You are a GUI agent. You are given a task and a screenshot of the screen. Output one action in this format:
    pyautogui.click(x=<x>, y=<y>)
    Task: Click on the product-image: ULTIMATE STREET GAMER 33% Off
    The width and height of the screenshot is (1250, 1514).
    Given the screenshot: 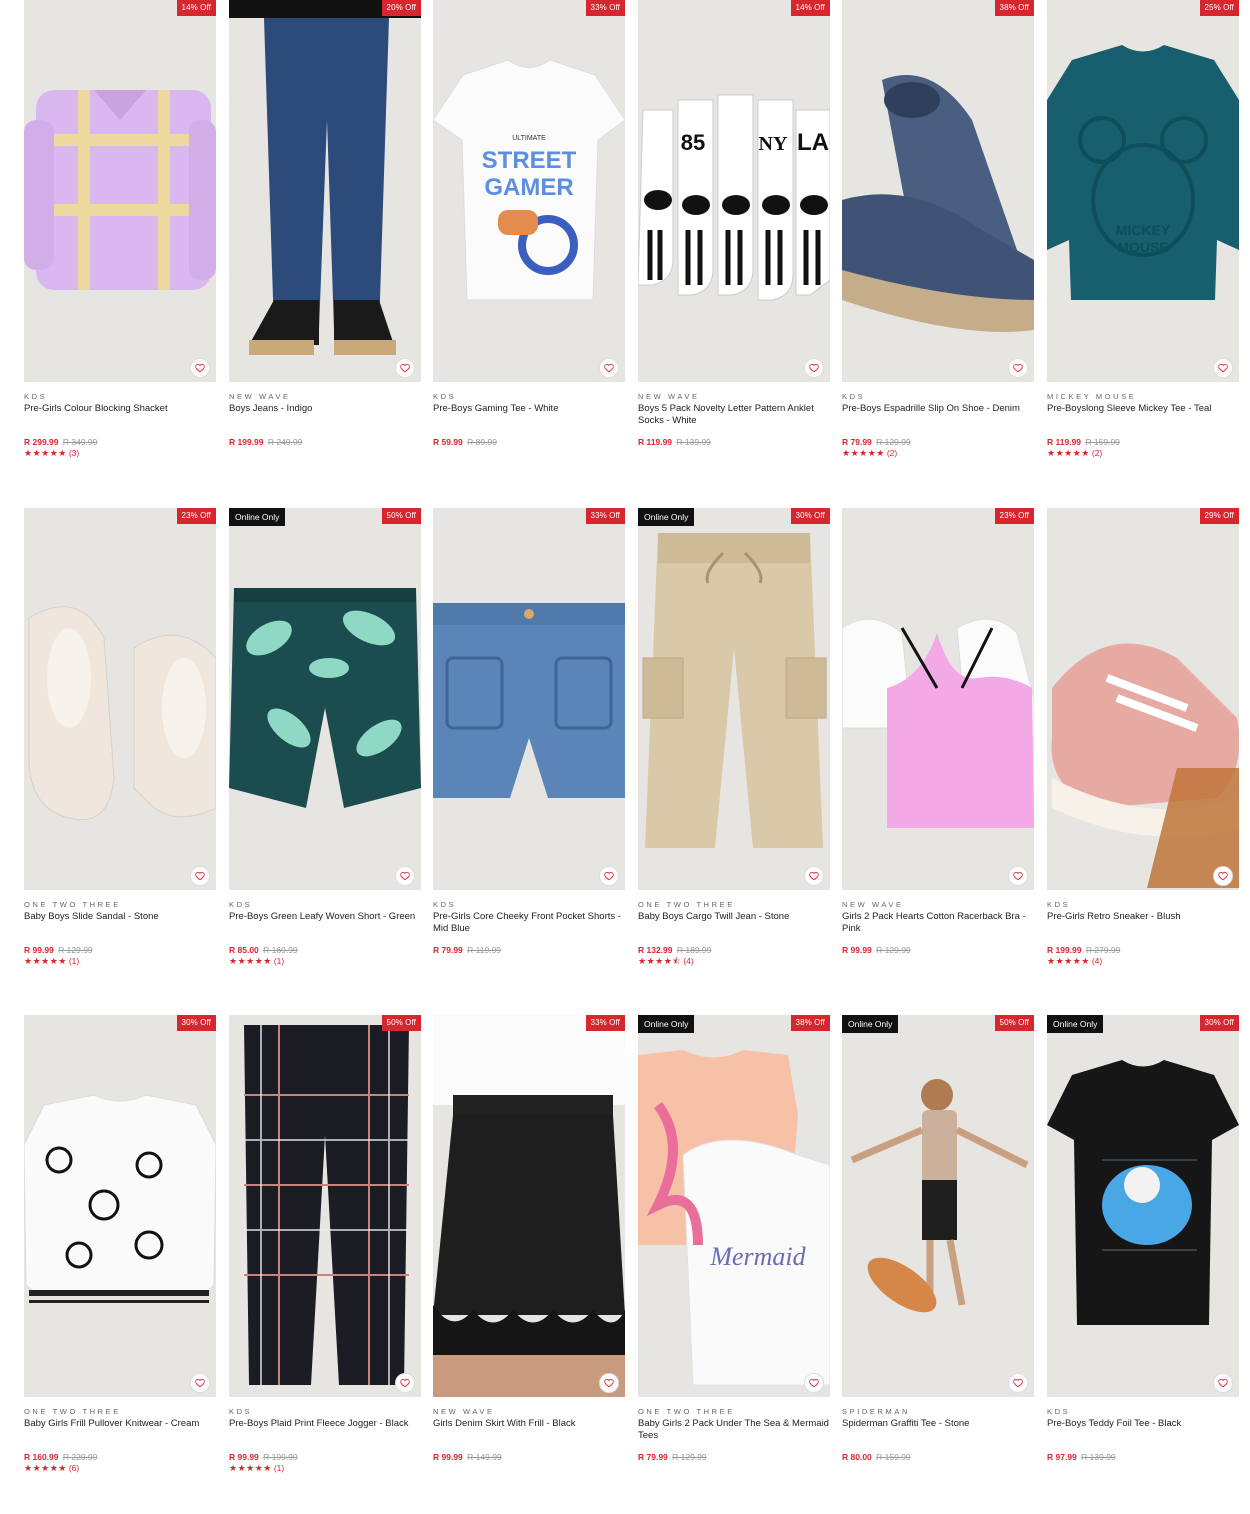 What is the action you would take?
    pyautogui.click(x=529, y=191)
    